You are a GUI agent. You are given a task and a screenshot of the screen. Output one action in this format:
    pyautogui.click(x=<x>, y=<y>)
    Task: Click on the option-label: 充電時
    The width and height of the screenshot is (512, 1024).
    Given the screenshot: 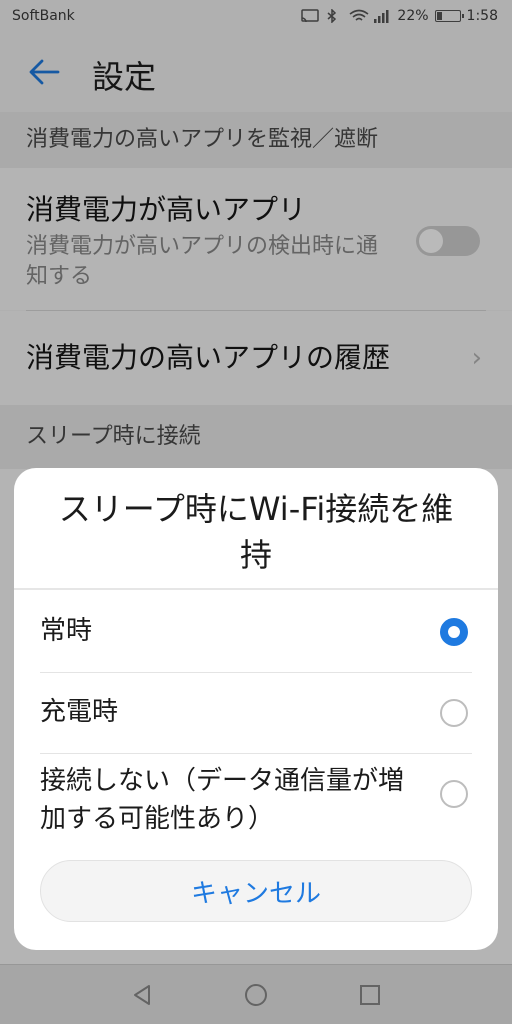 What is the action you would take?
    pyautogui.click(x=79, y=712)
    